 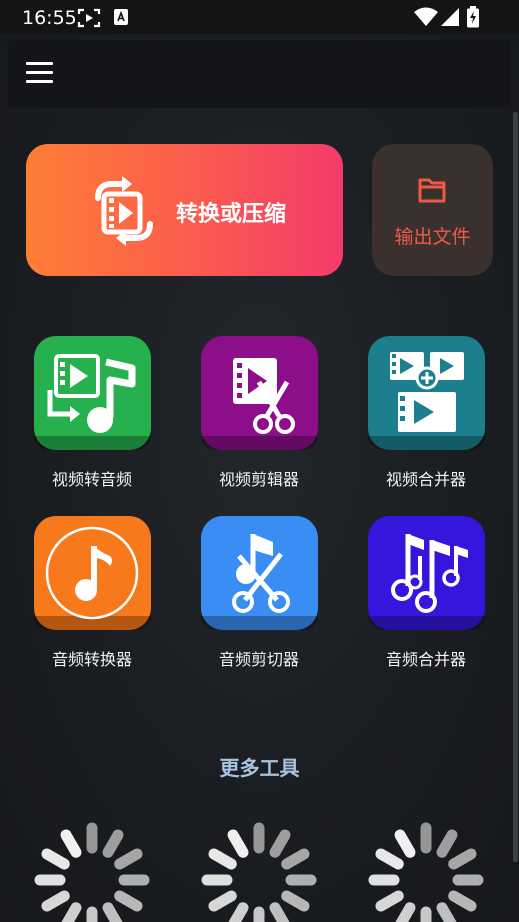 What do you see at coordinates (231, 214) in the screenshot?
I see `convert-label: 转换或压缩` at bounding box center [231, 214].